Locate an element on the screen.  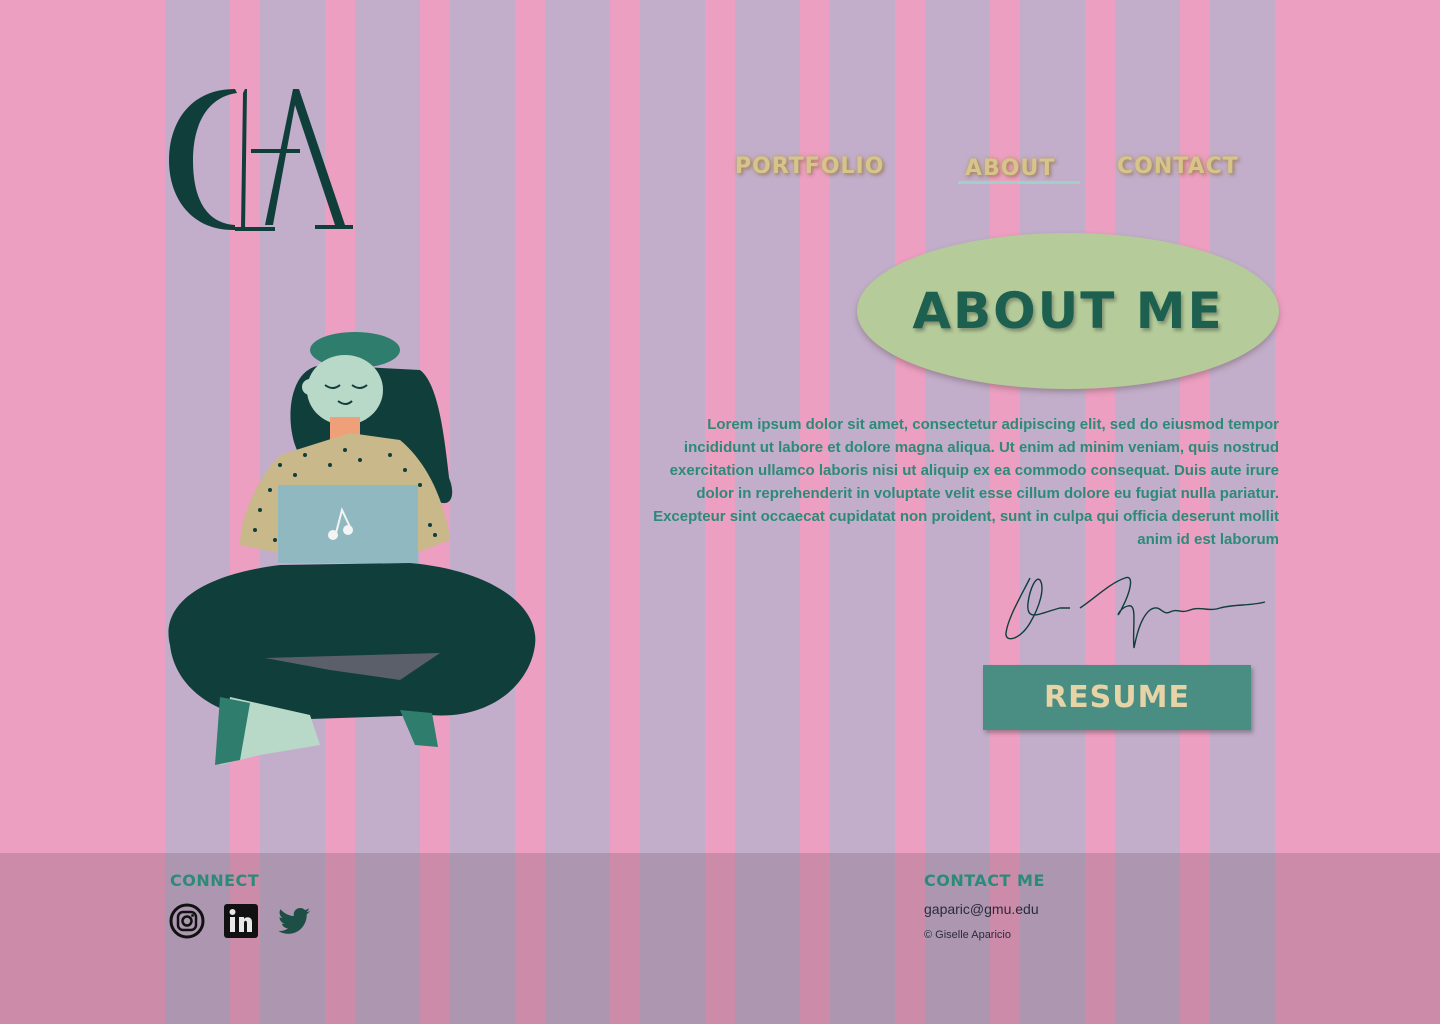
twitter-icon is located at coordinates (294, 921).